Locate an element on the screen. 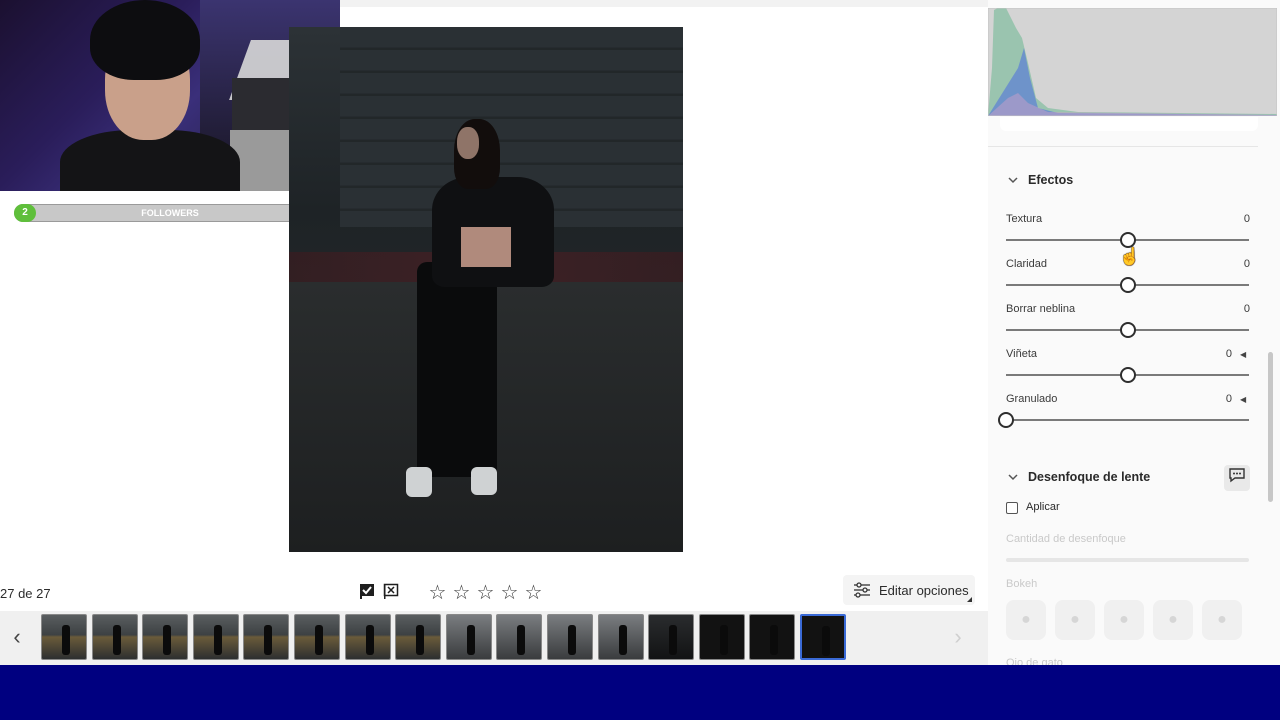 This screenshot has height=720, width=1280. histogram is located at coordinates (1132, 62).